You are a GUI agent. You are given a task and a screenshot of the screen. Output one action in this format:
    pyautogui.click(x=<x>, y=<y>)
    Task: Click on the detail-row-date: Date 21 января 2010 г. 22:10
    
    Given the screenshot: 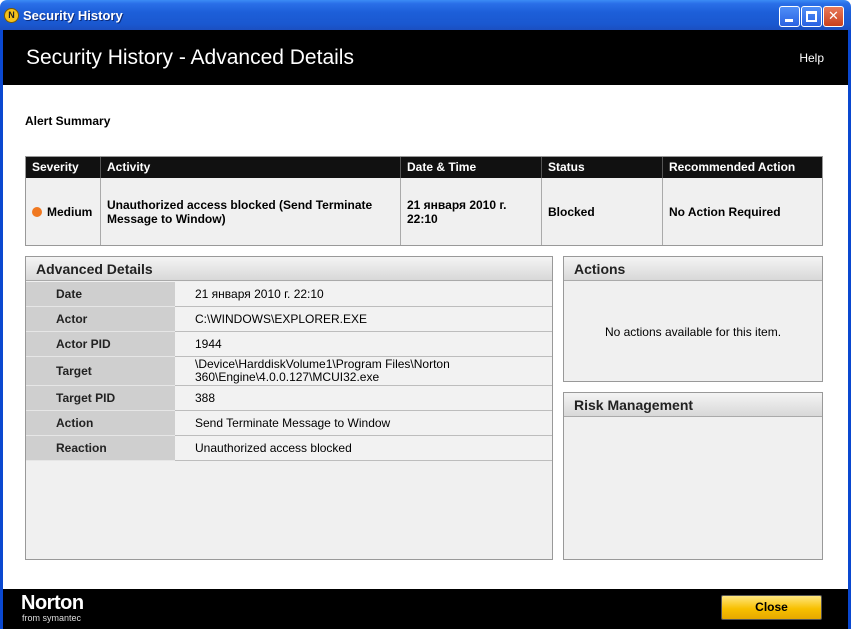 What is the action you would take?
    pyautogui.click(x=289, y=294)
    